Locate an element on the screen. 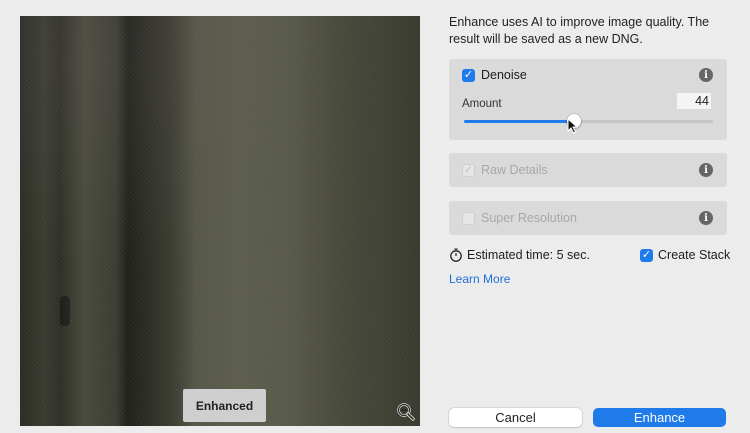 The image size is (750, 433). raw-details-checkbox: ✓ is located at coordinates (468, 170).